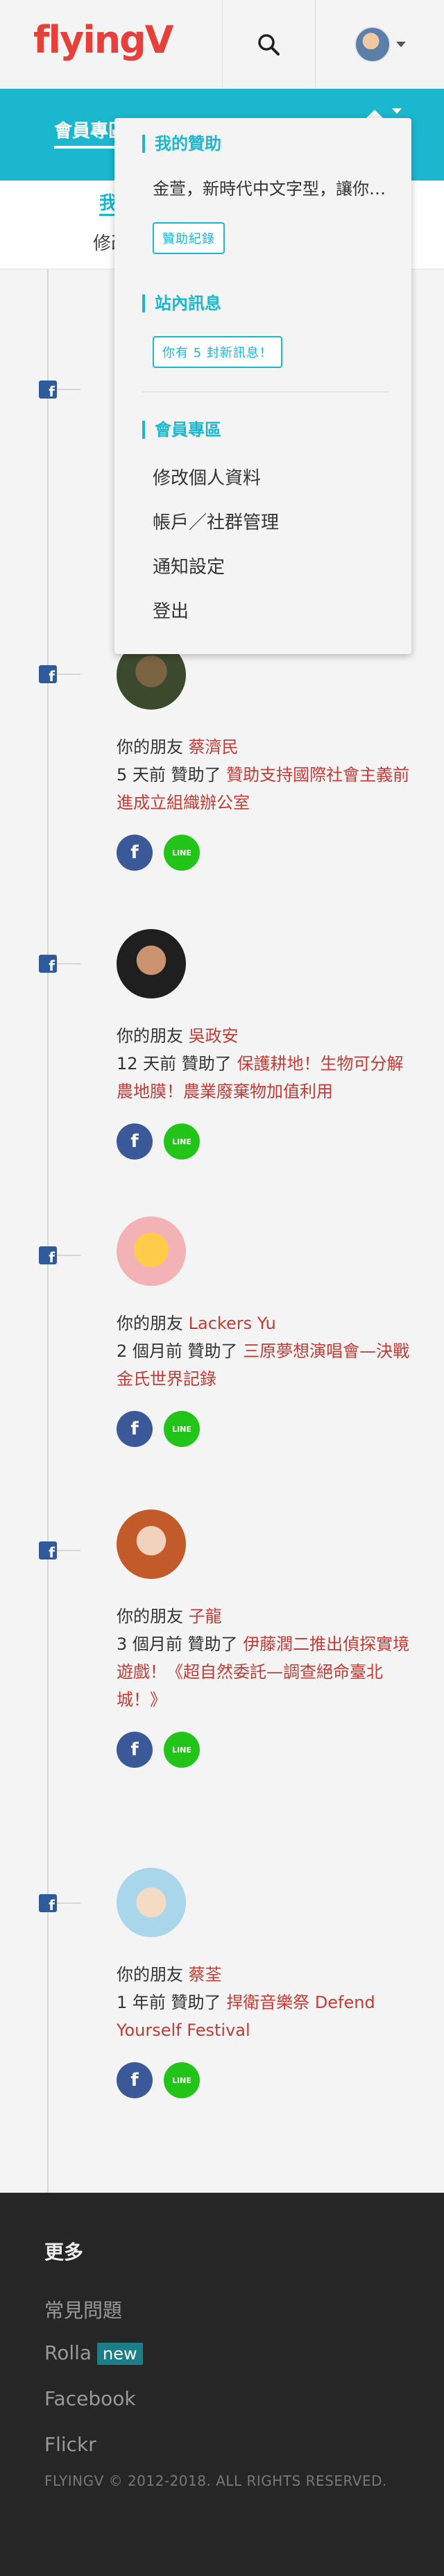 This screenshot has width=444, height=2576. Describe the element at coordinates (103, 40) in the screenshot. I see `flyingv-logo: flyingV` at that location.